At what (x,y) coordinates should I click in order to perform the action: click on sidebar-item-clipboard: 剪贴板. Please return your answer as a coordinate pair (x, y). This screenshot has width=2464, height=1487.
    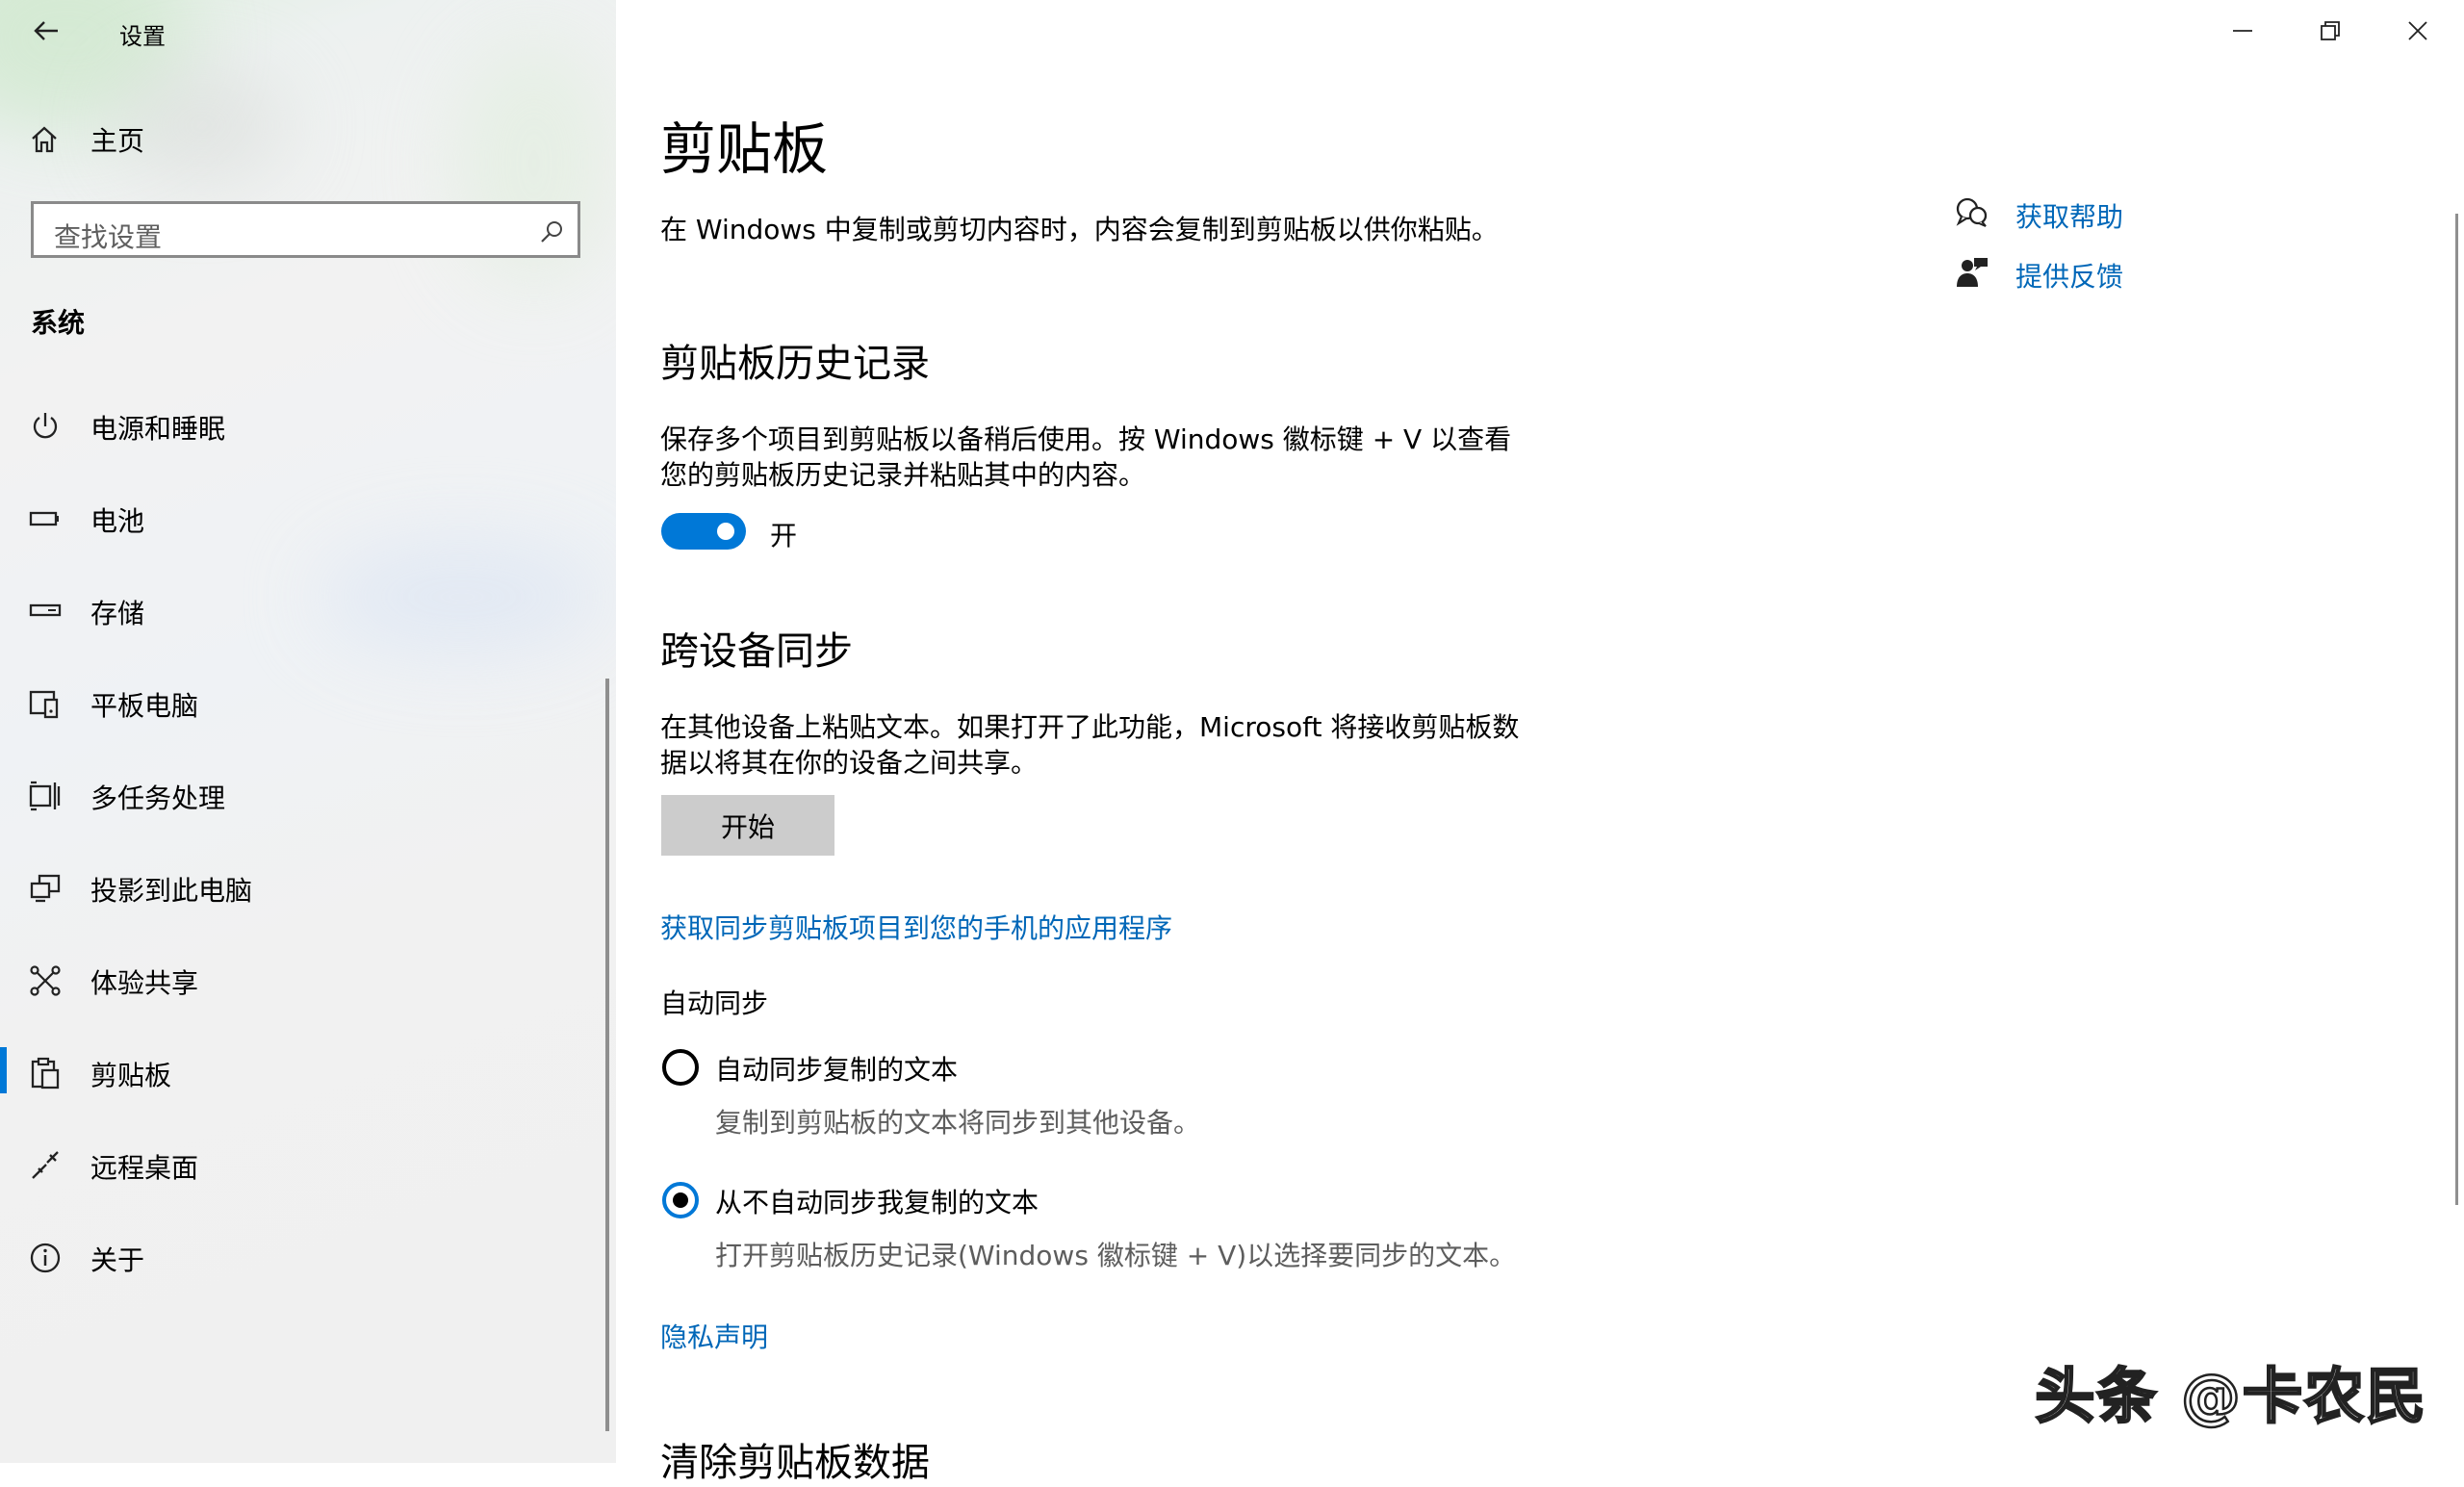
    Looking at the image, I should click on (308, 1071).